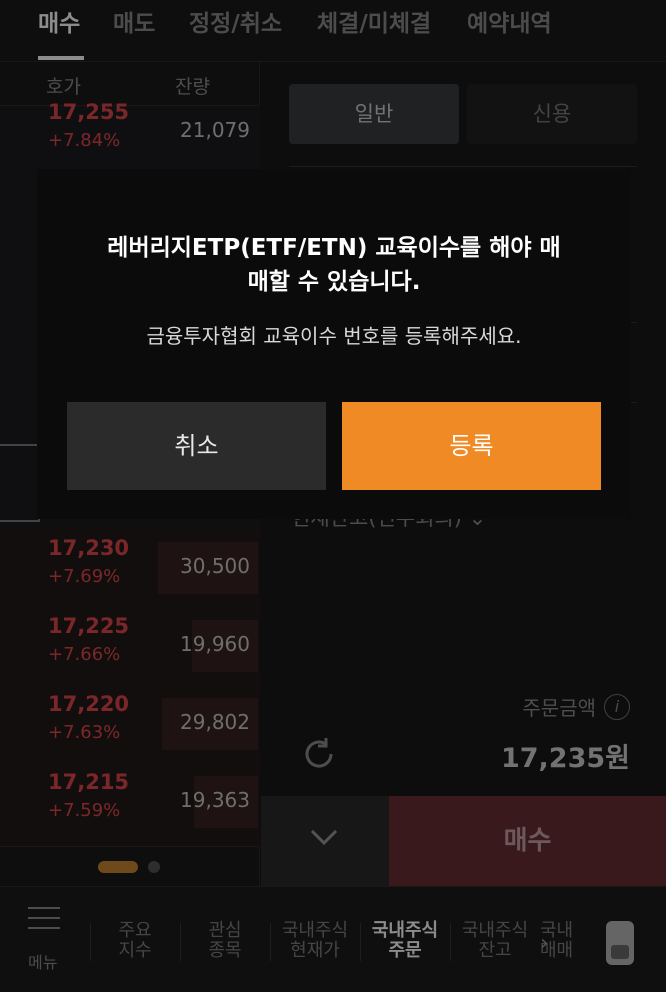 The width and height of the screenshot is (666, 992). I want to click on register-button: 등록, so click(471, 446).